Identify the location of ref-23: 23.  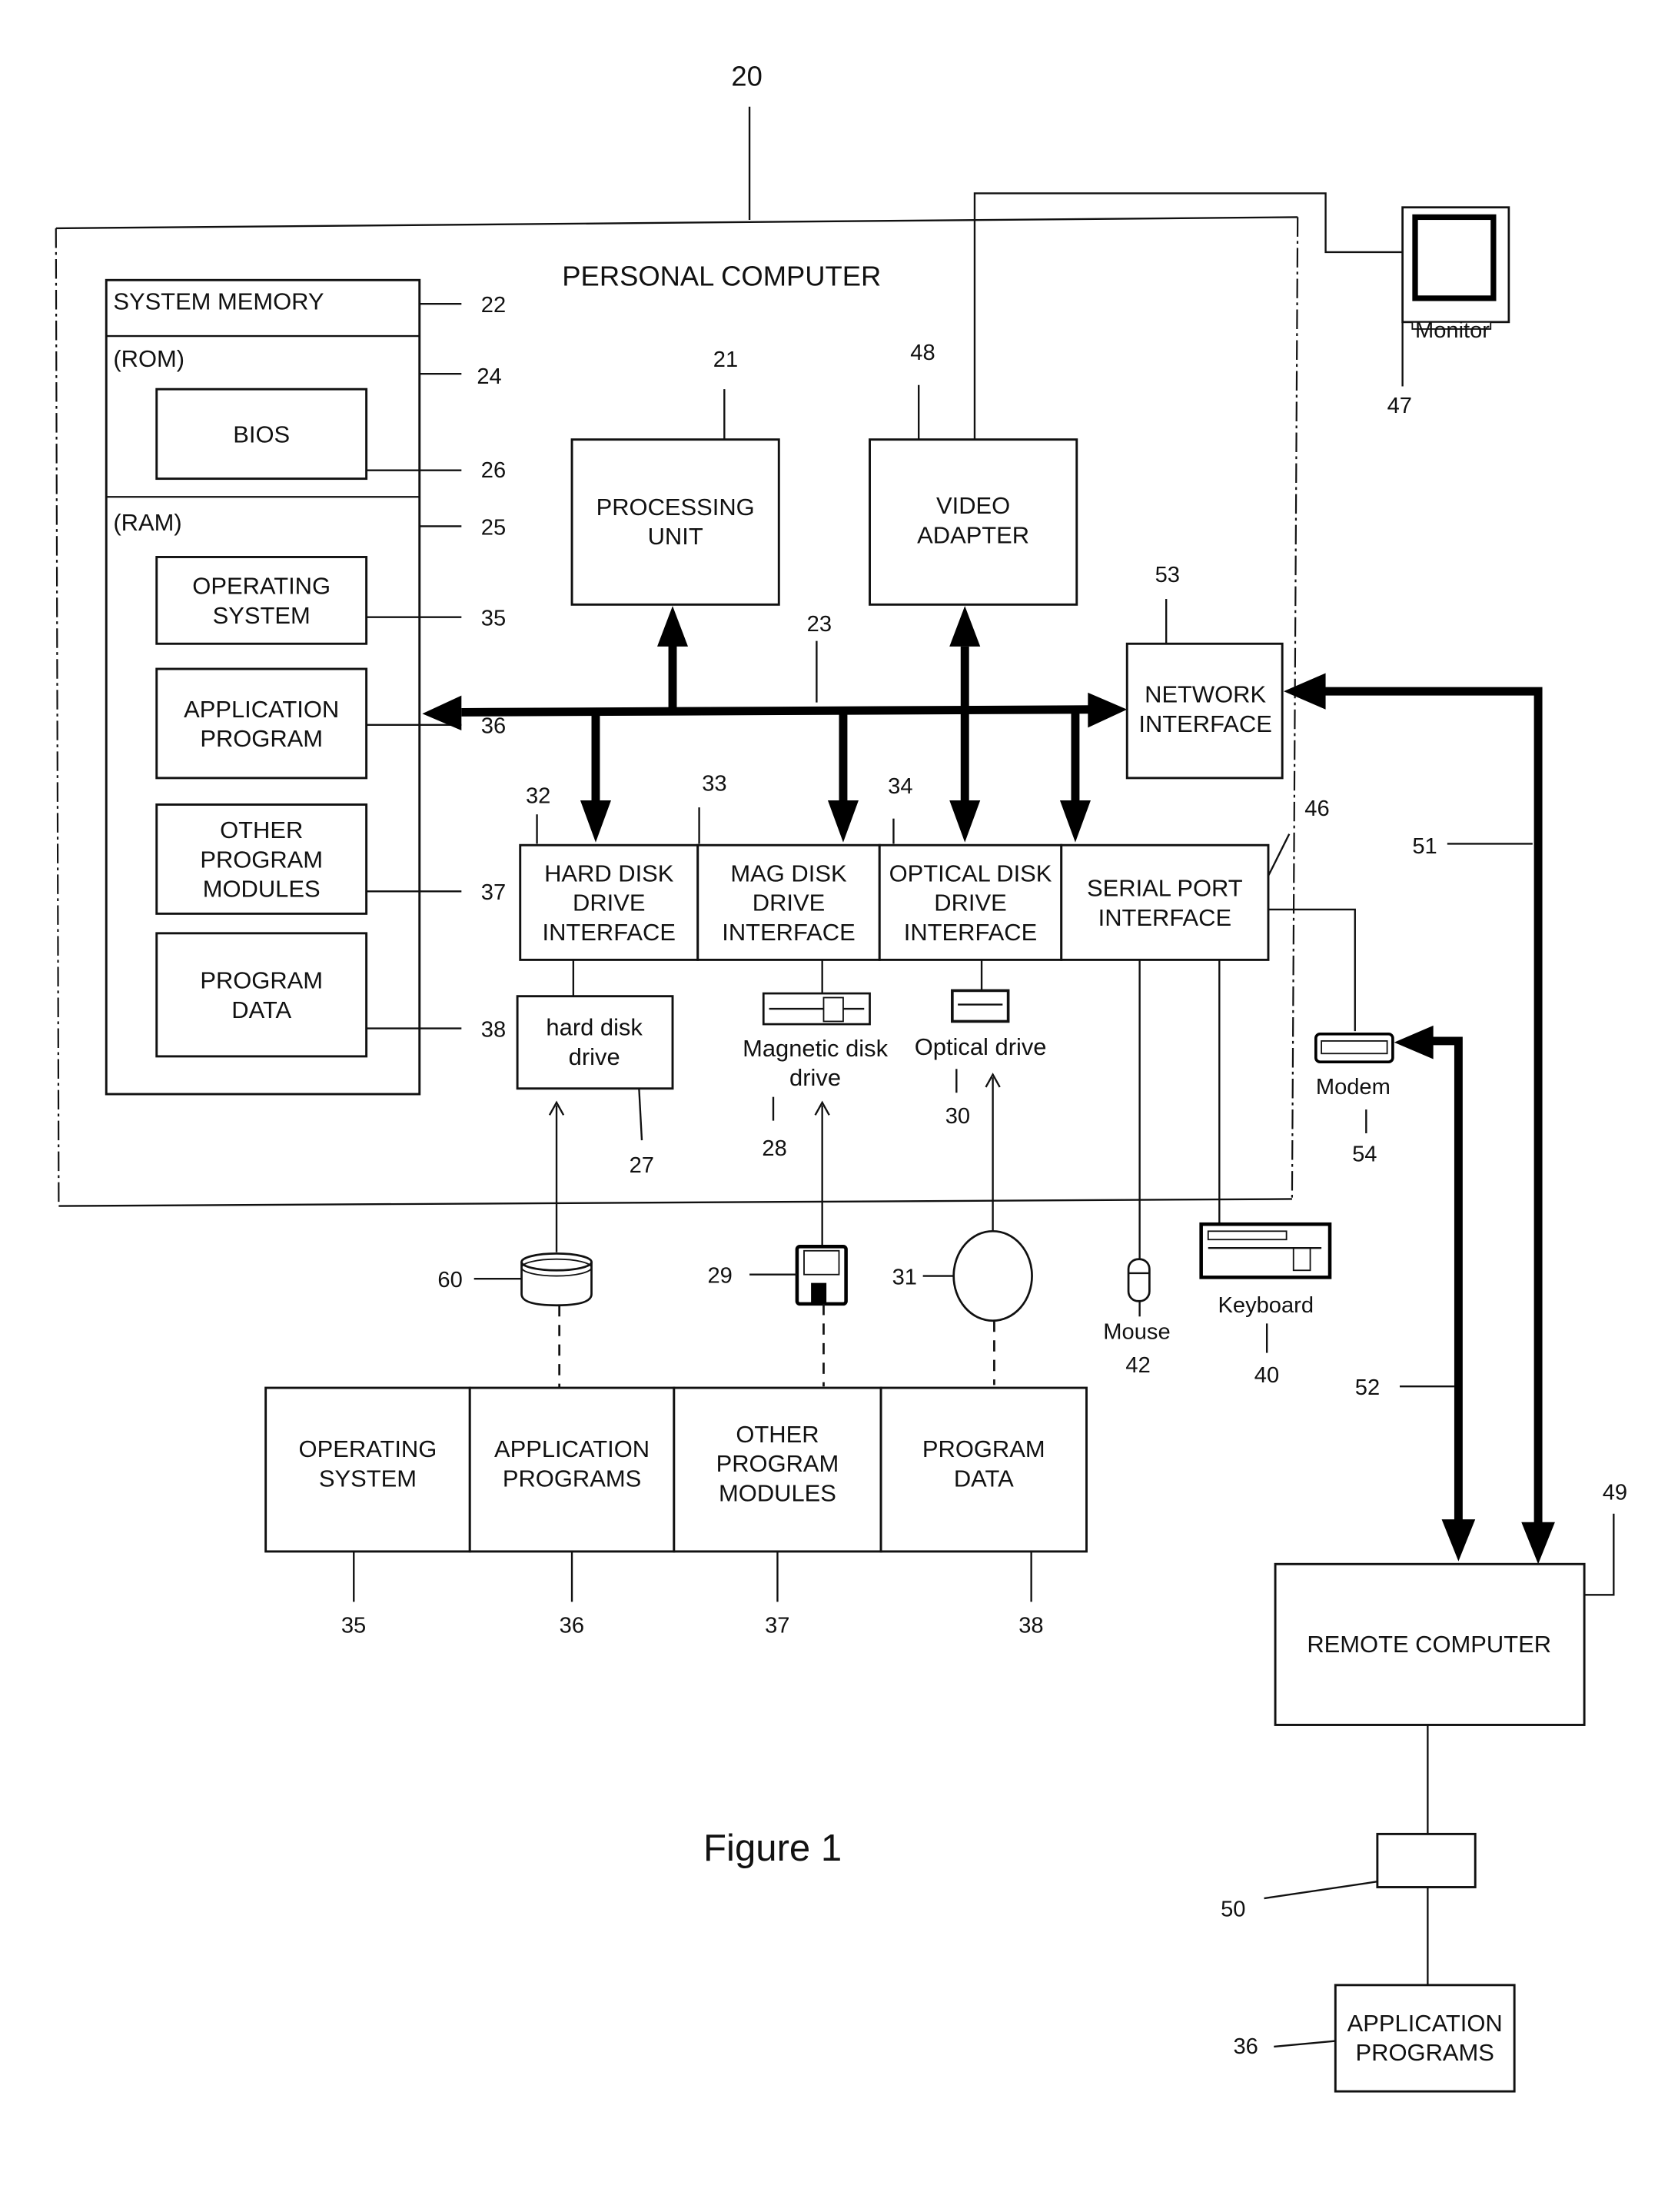
(819, 624).